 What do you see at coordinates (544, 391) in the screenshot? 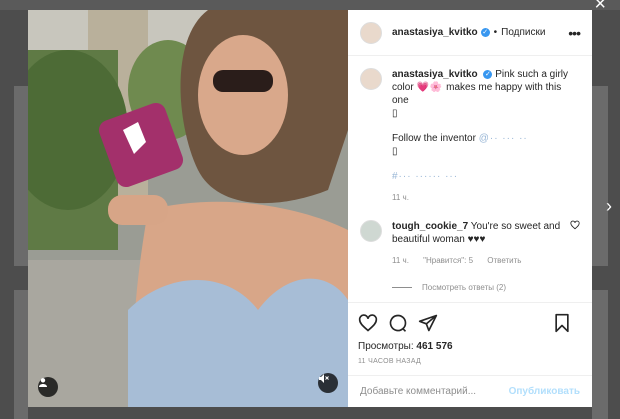
I see `publish-button: Опубликовать` at bounding box center [544, 391].